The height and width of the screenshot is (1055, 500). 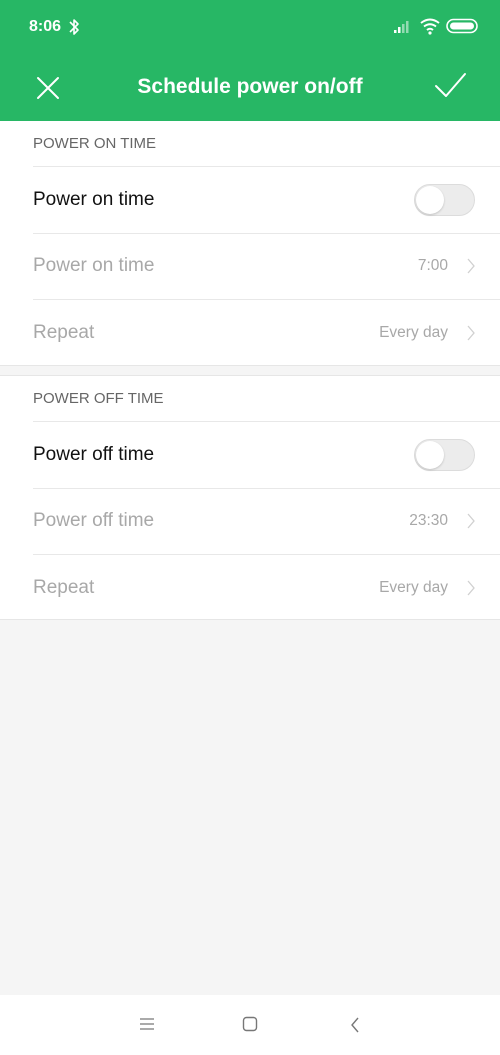 I want to click on status-bar: 8:06, so click(x=250, y=27).